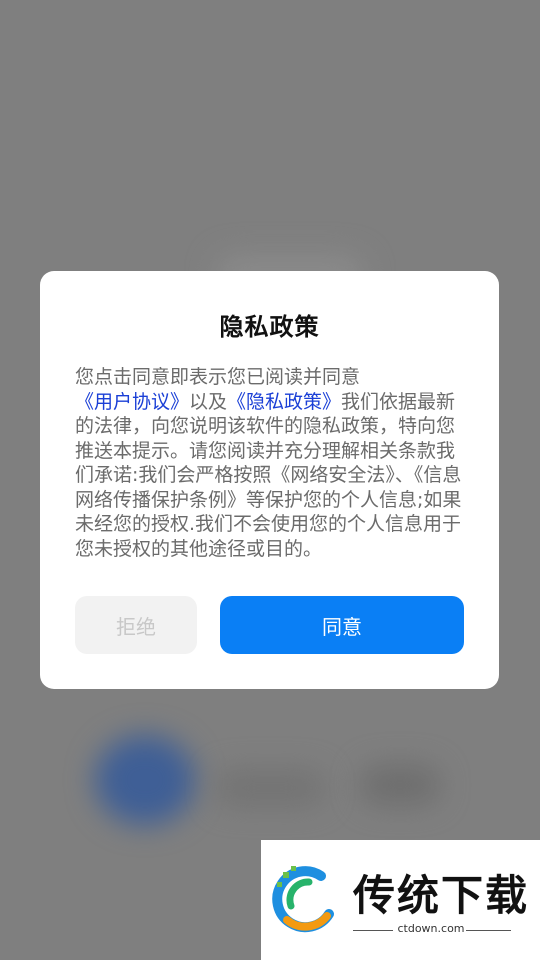 The image size is (540, 960). I want to click on user-agreement-link: 《用户协议》, so click(132, 402).